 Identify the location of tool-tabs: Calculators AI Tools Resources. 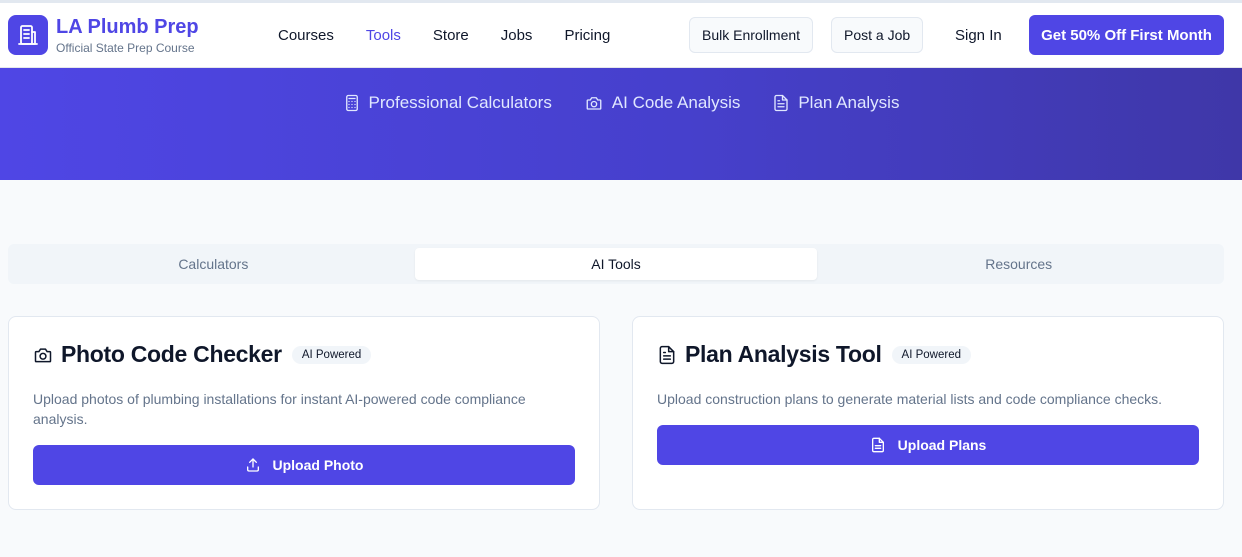
(616, 264).